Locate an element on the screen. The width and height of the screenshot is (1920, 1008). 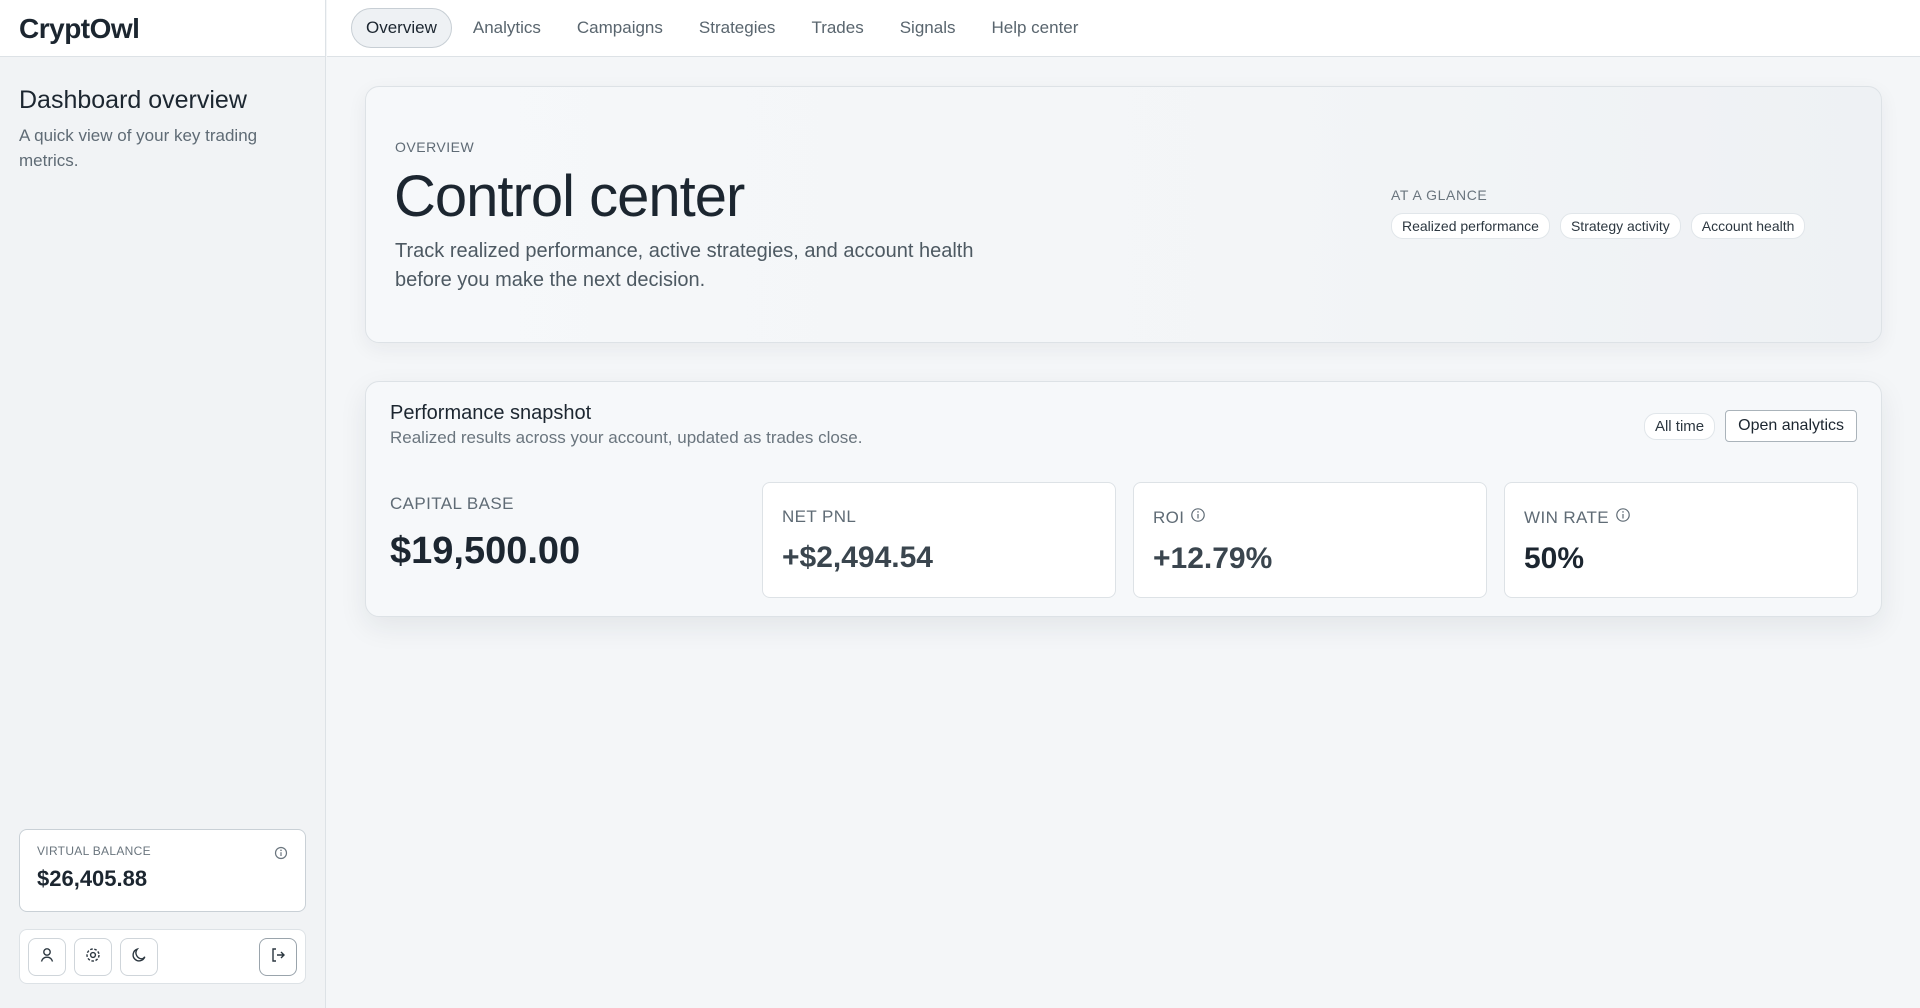
settings-button is located at coordinates (93, 957).